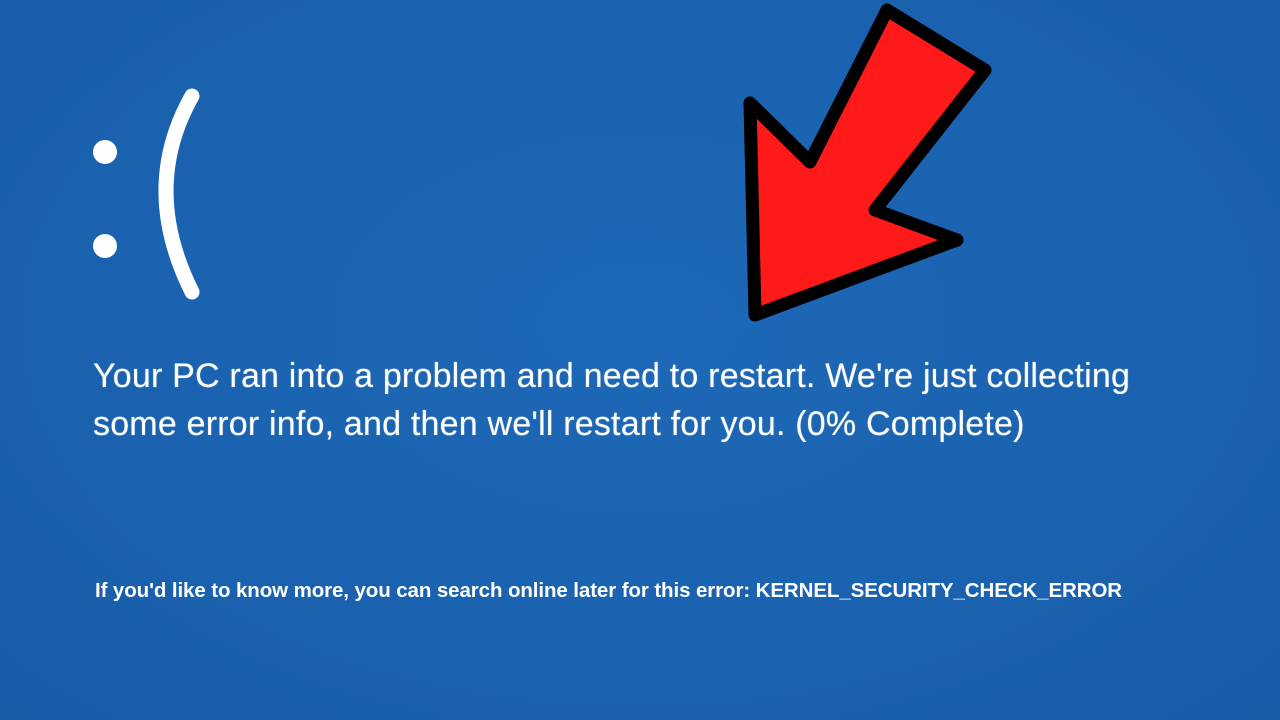 The width and height of the screenshot is (1280, 720). What do you see at coordinates (154, 198) in the screenshot?
I see `sad-face-icon` at bounding box center [154, 198].